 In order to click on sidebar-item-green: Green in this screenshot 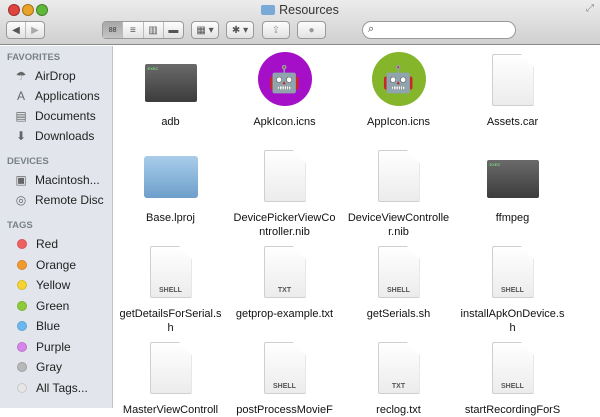, I will do `click(41, 306)`.